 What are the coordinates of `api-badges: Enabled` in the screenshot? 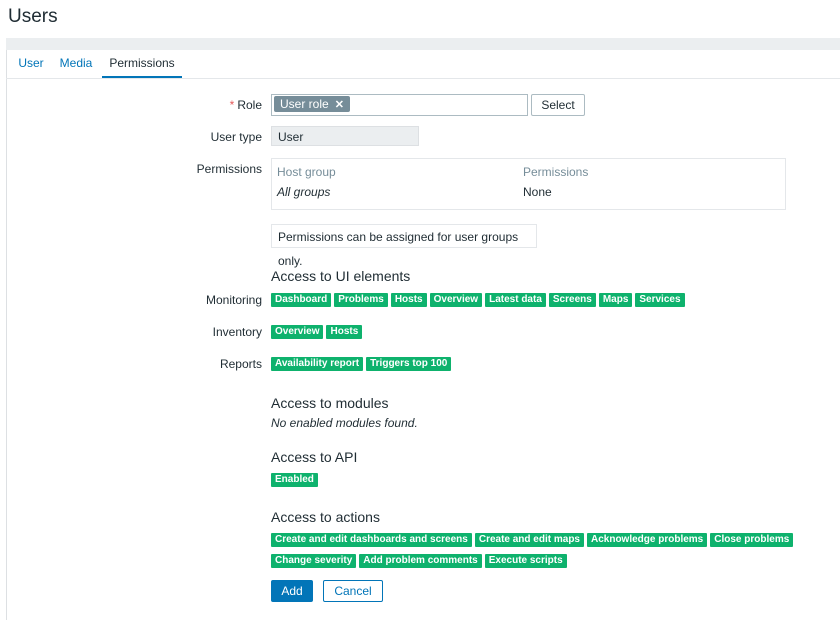 It's located at (296, 480).